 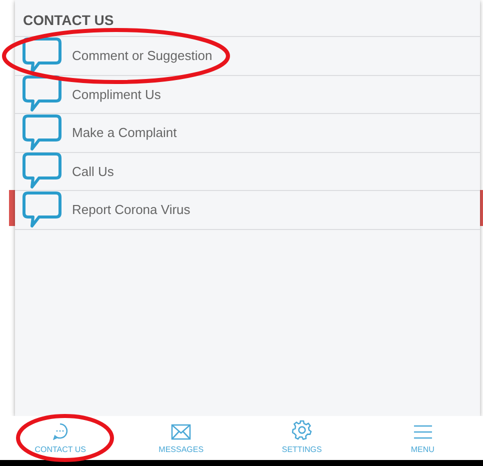 What do you see at coordinates (116, 95) in the screenshot?
I see `option-label: Compliment Us` at bounding box center [116, 95].